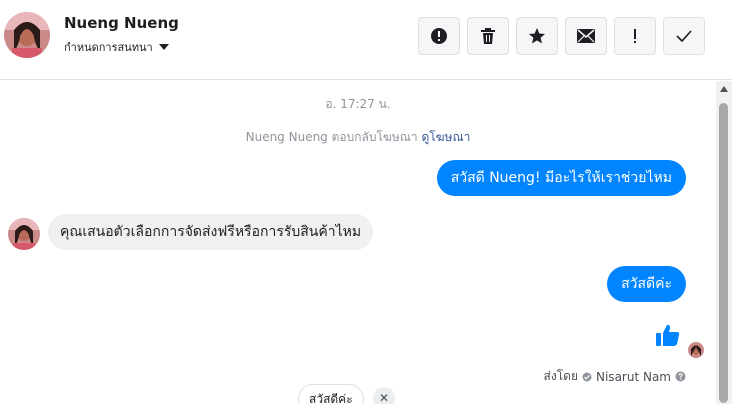  I want to click on manage-conversation-dropdown: กำหนดการสนทนา, so click(116, 47).